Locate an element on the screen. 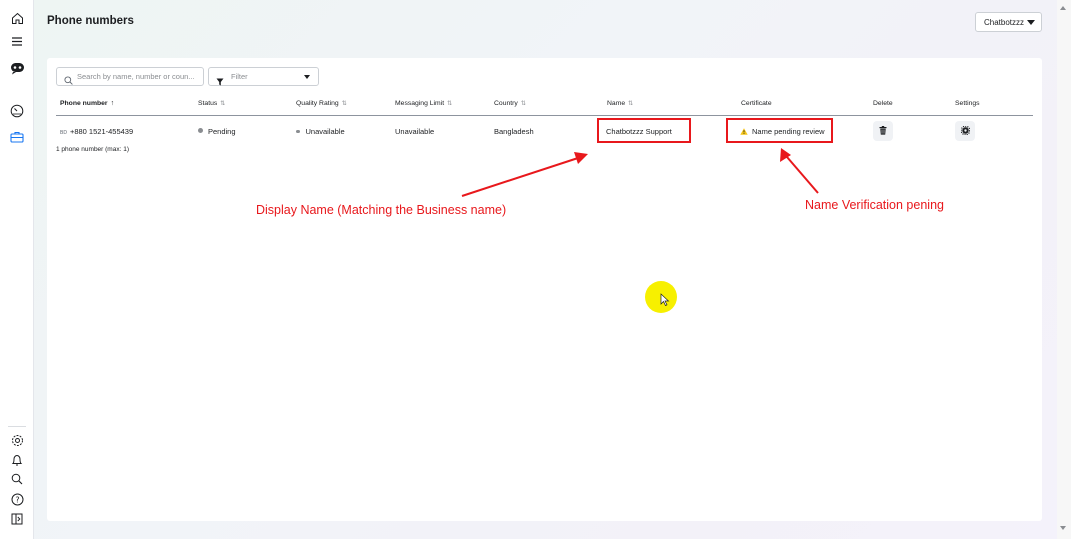 This screenshot has width=1071, height=539. cursor-overlay is located at coordinates (665, 299).